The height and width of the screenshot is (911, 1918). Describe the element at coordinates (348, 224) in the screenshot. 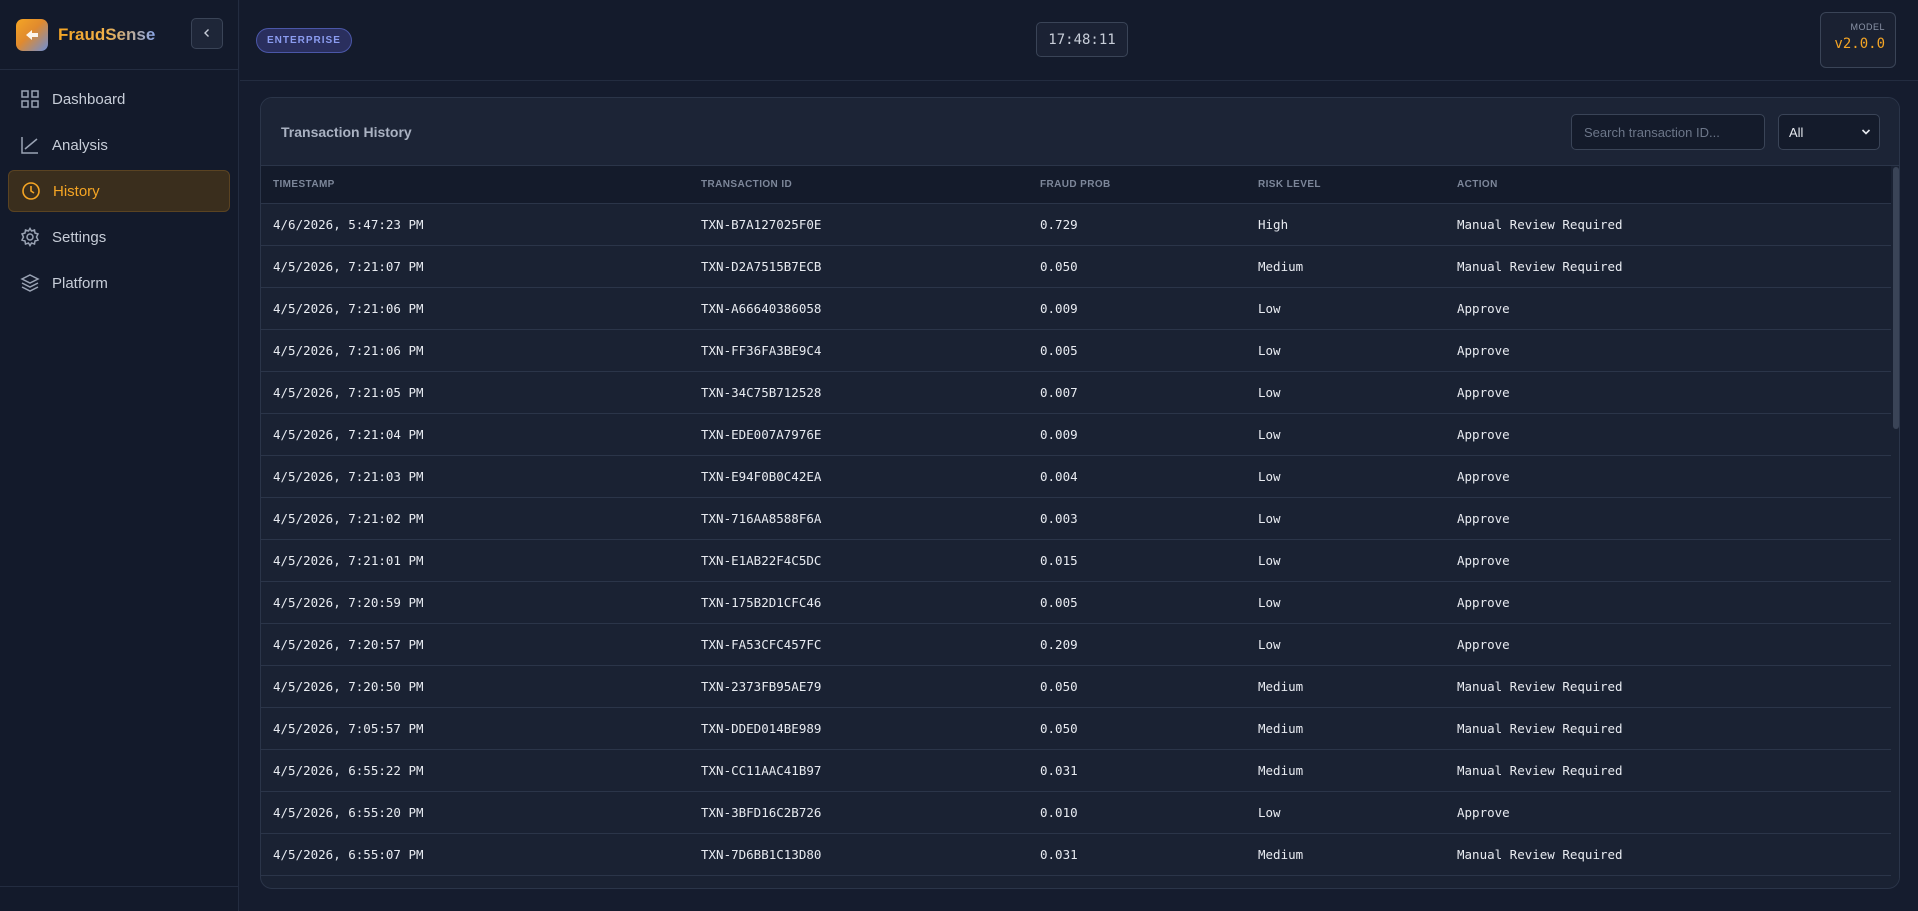

I see `timestamp-cell: 4/6/2026, 5:47:23 PM` at that location.